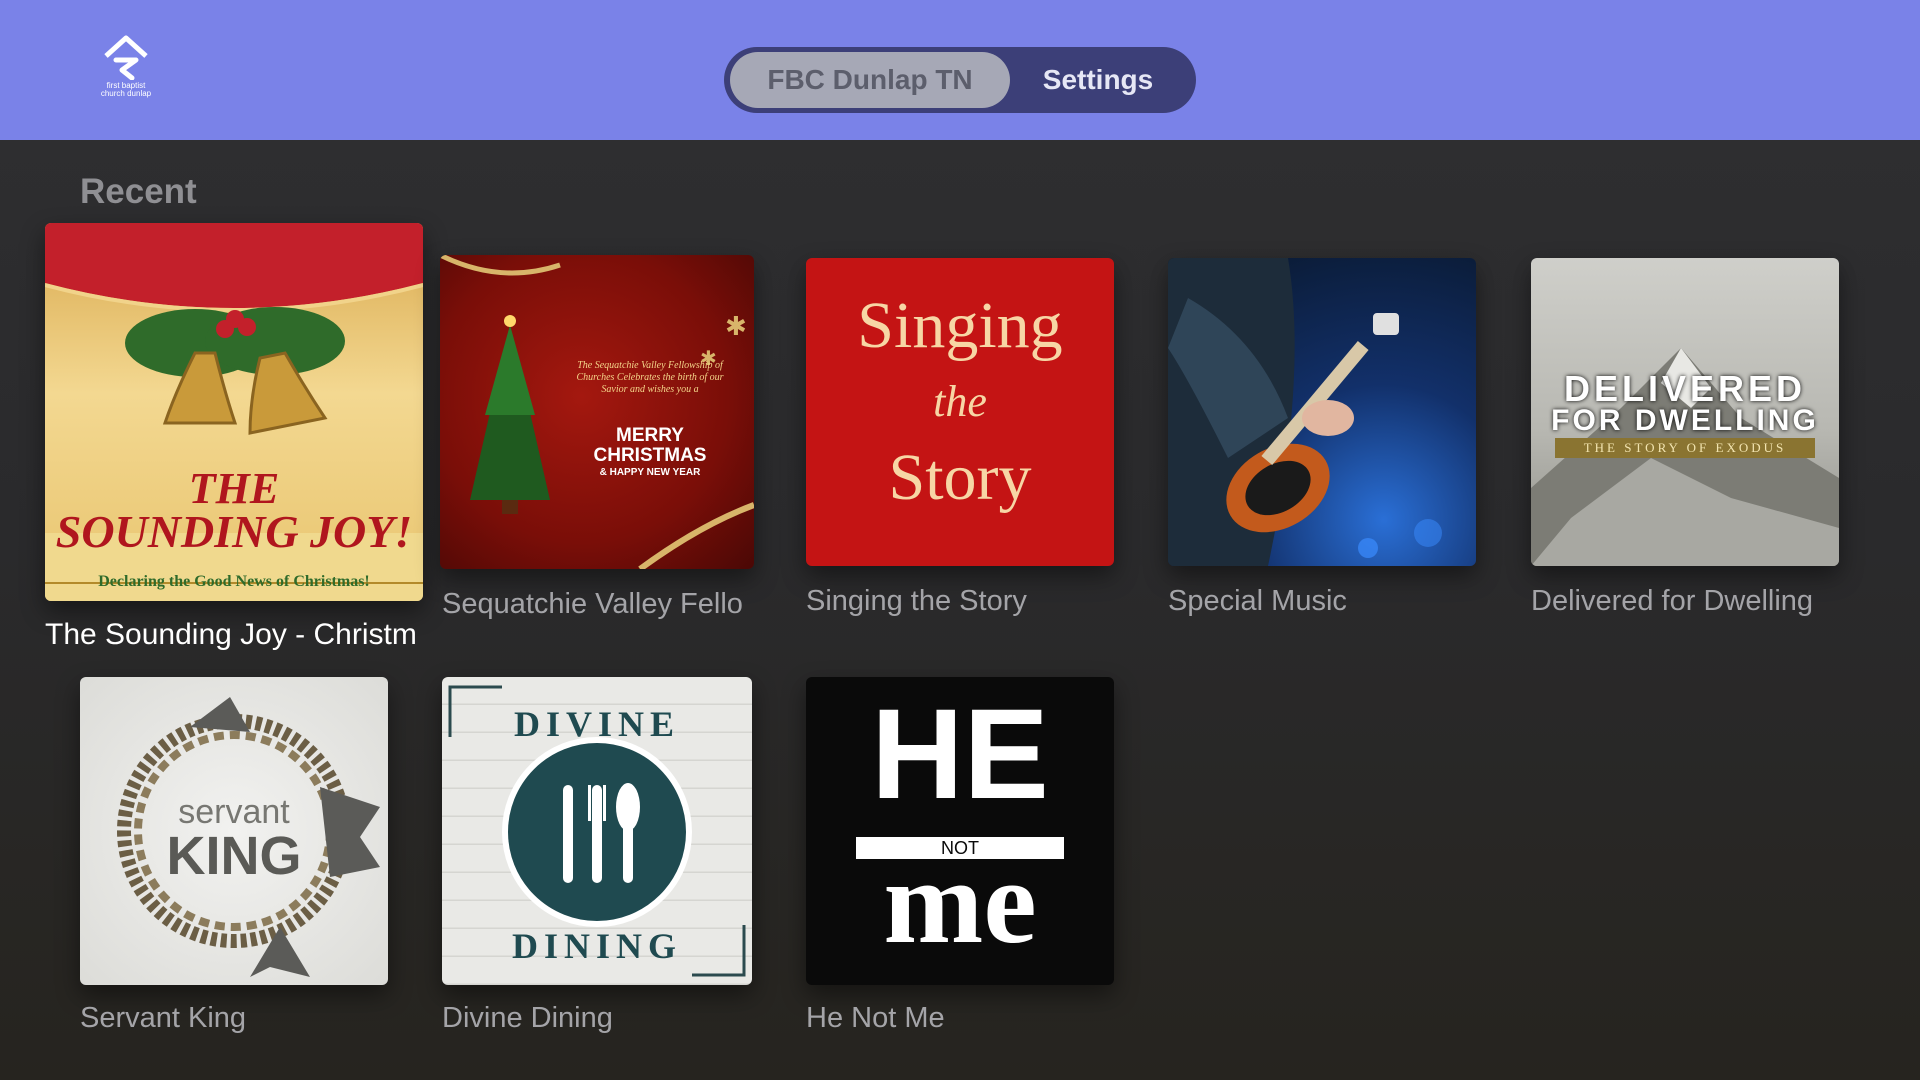 This screenshot has height=1080, width=1920. I want to click on thumbnail-he-not-me: HE NOT me, so click(960, 831).